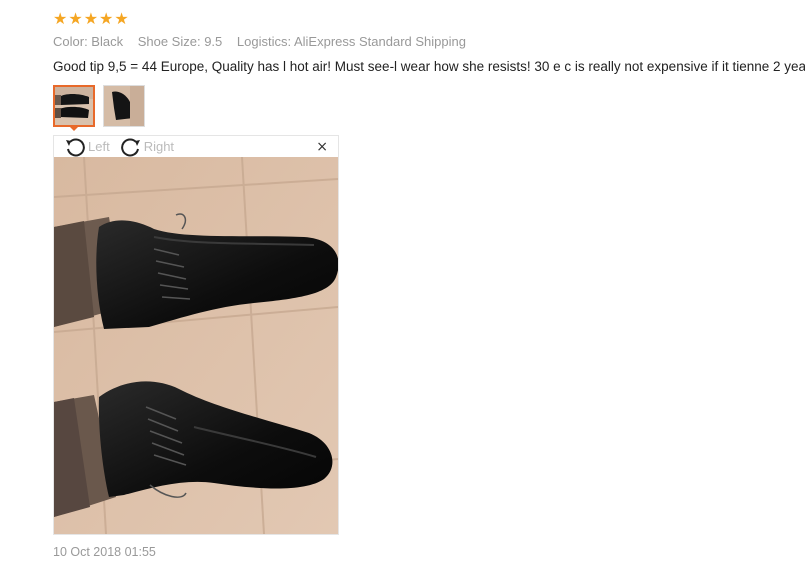  What do you see at coordinates (196, 146) in the screenshot?
I see `viewer-toolbar: Left Right ×` at bounding box center [196, 146].